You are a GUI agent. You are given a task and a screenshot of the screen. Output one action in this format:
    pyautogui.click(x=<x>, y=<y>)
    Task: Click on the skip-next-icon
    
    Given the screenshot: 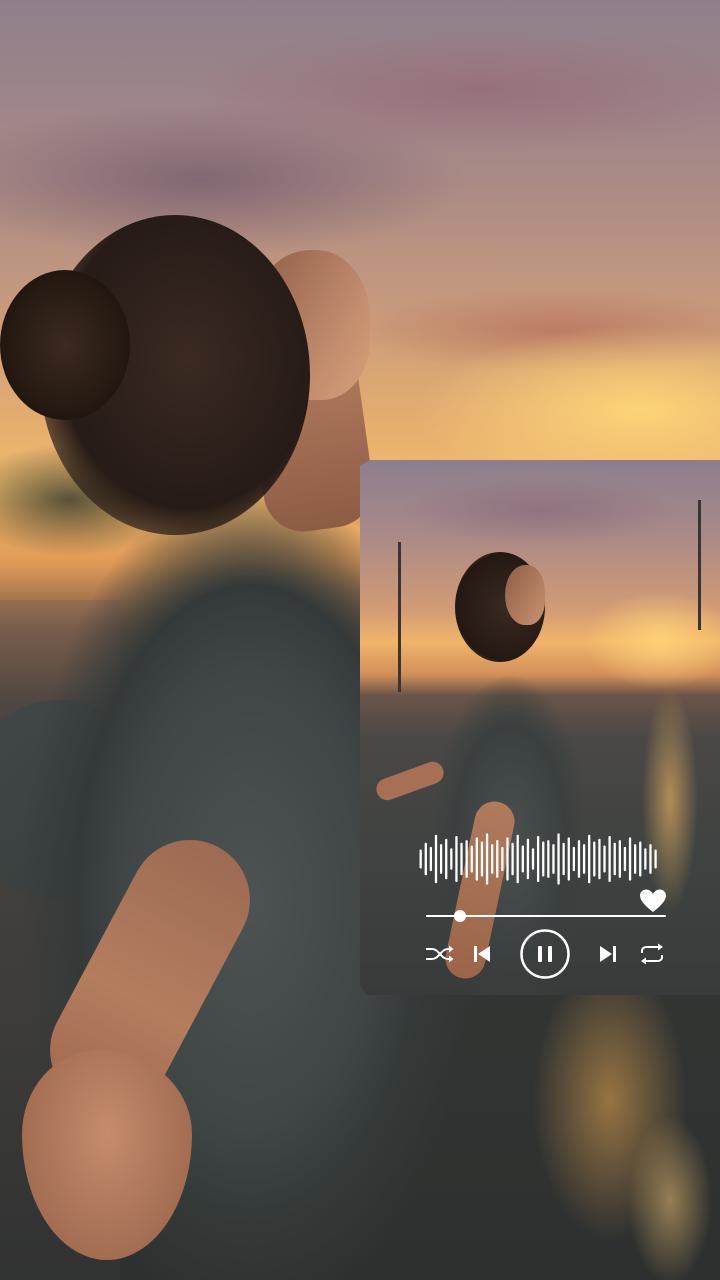 What is the action you would take?
    pyautogui.click(x=608, y=954)
    